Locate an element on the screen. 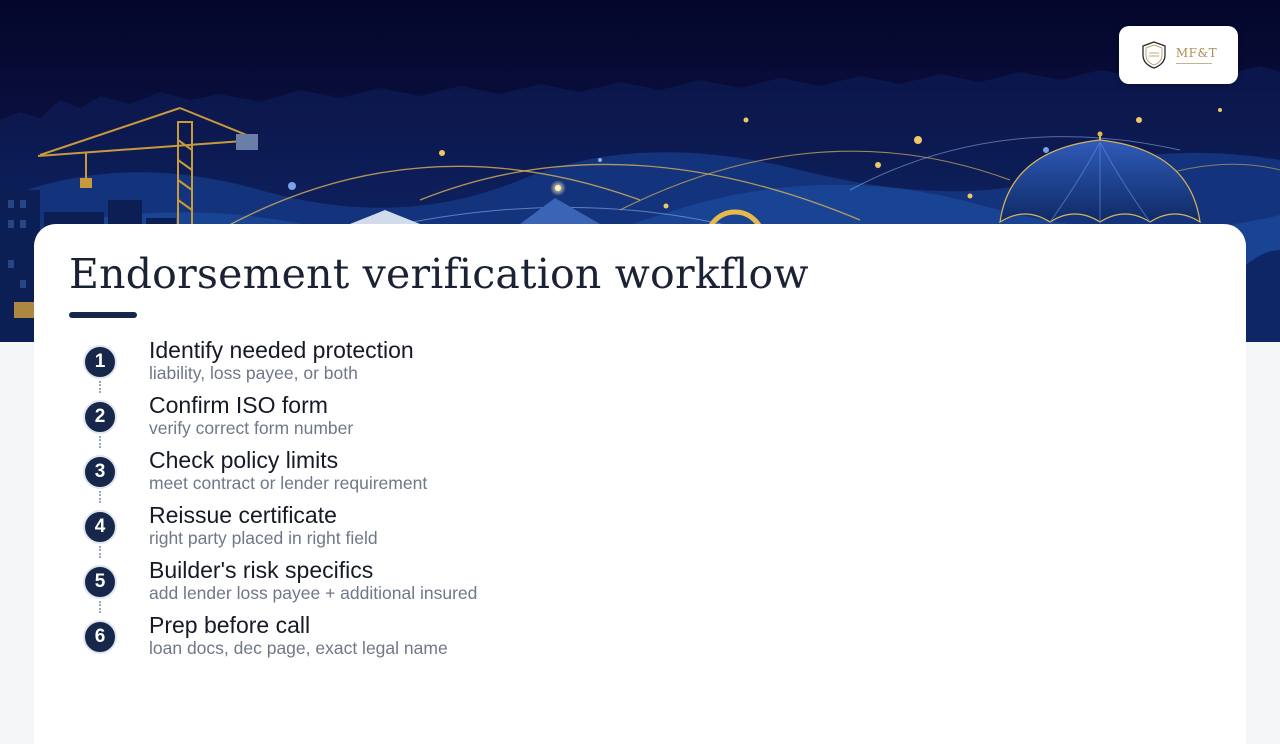 The image size is (1280, 744). logo-wordmark: MF&T is located at coordinates (1196, 55).